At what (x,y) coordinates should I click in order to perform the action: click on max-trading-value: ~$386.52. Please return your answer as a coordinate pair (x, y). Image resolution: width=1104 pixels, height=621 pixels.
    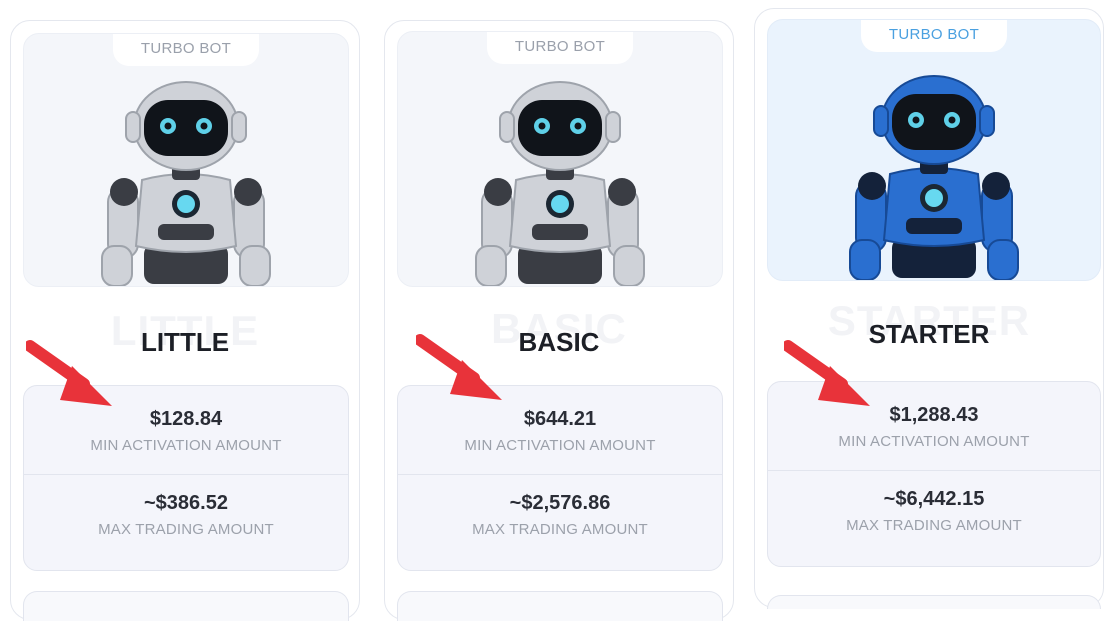
    Looking at the image, I should click on (186, 503).